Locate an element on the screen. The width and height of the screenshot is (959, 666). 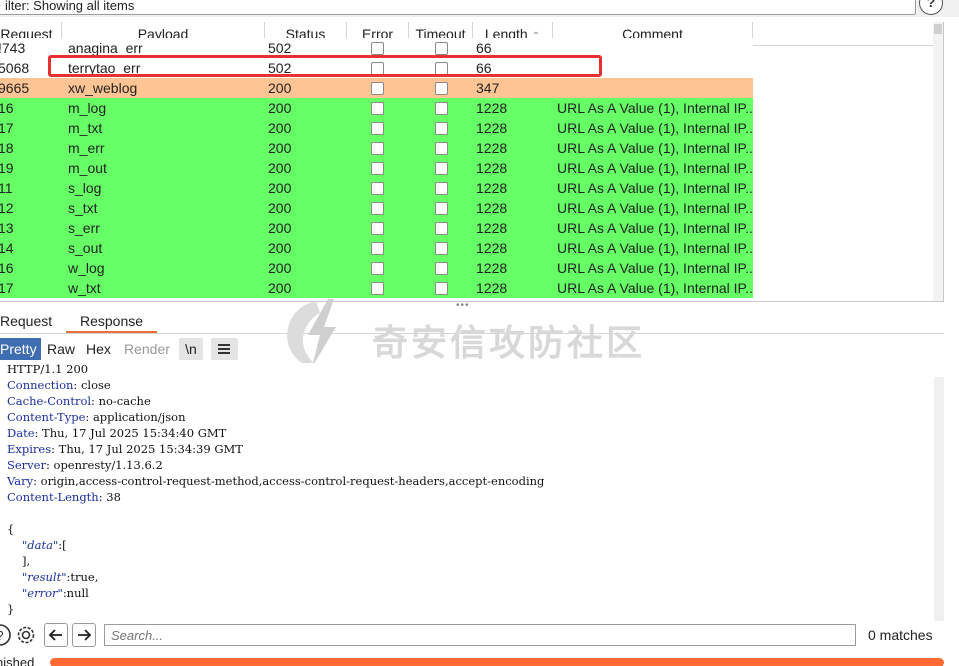
header-value: Thu, 17 Jul 2025 15:34:39 GMT is located at coordinates (150, 449).